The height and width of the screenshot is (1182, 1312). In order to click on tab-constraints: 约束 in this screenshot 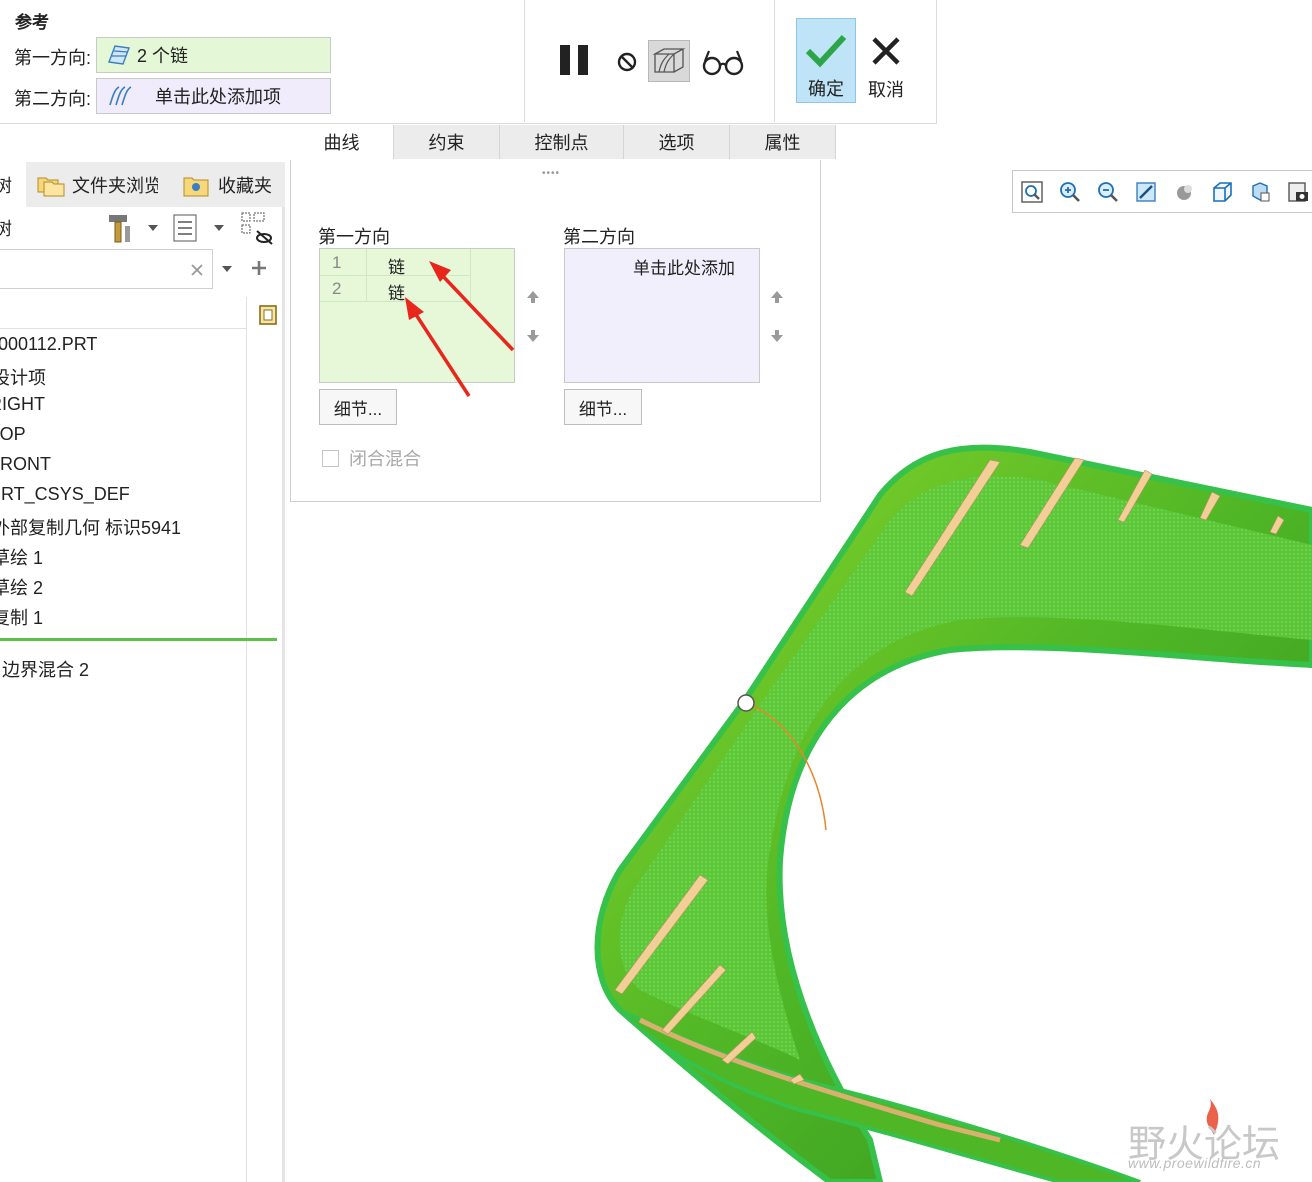, I will do `click(447, 142)`.